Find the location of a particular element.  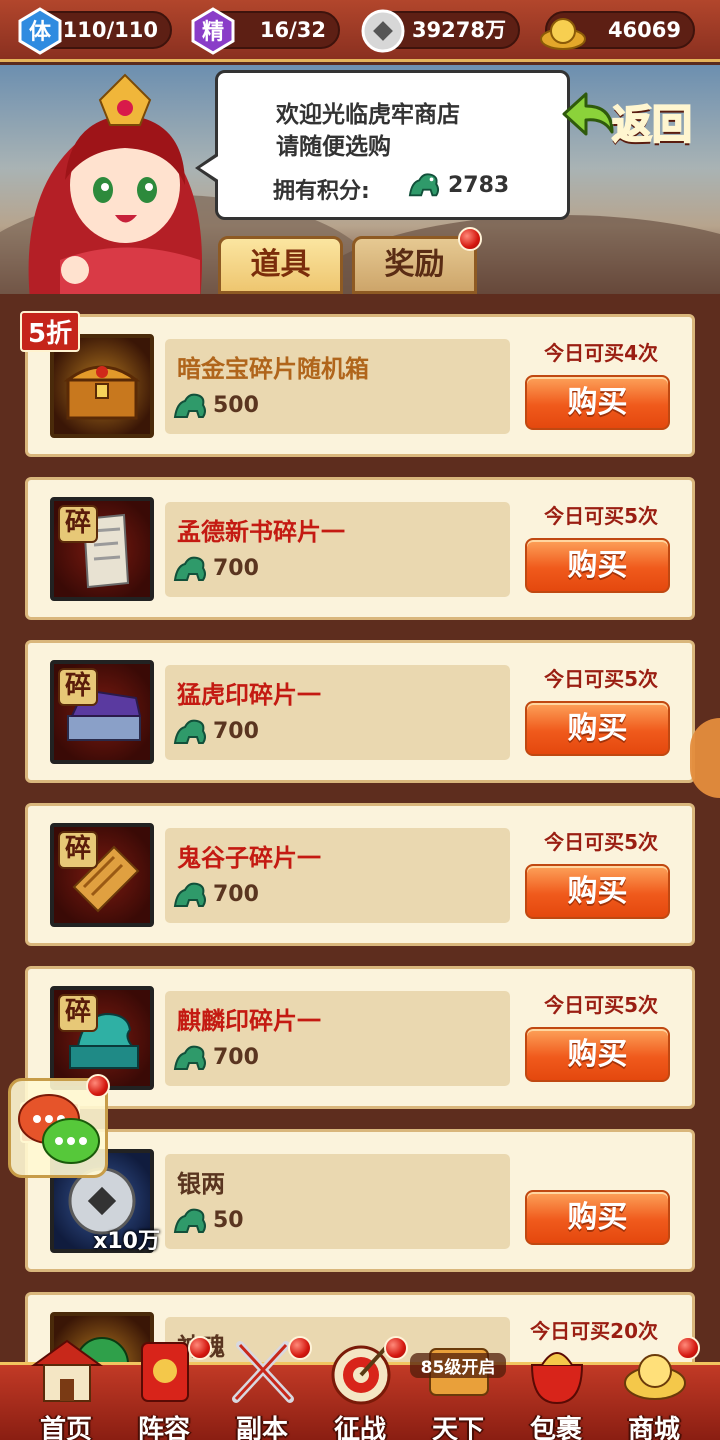

nav-shop-notification-dot is located at coordinates (688, 1348).